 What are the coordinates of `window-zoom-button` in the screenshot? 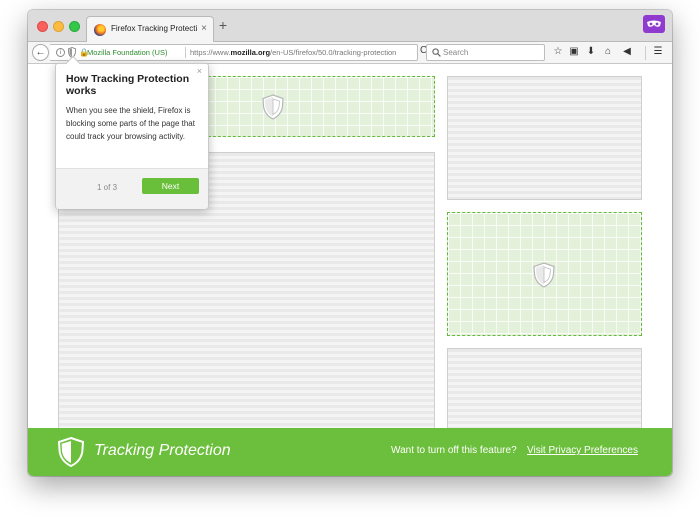 It's located at (74, 26).